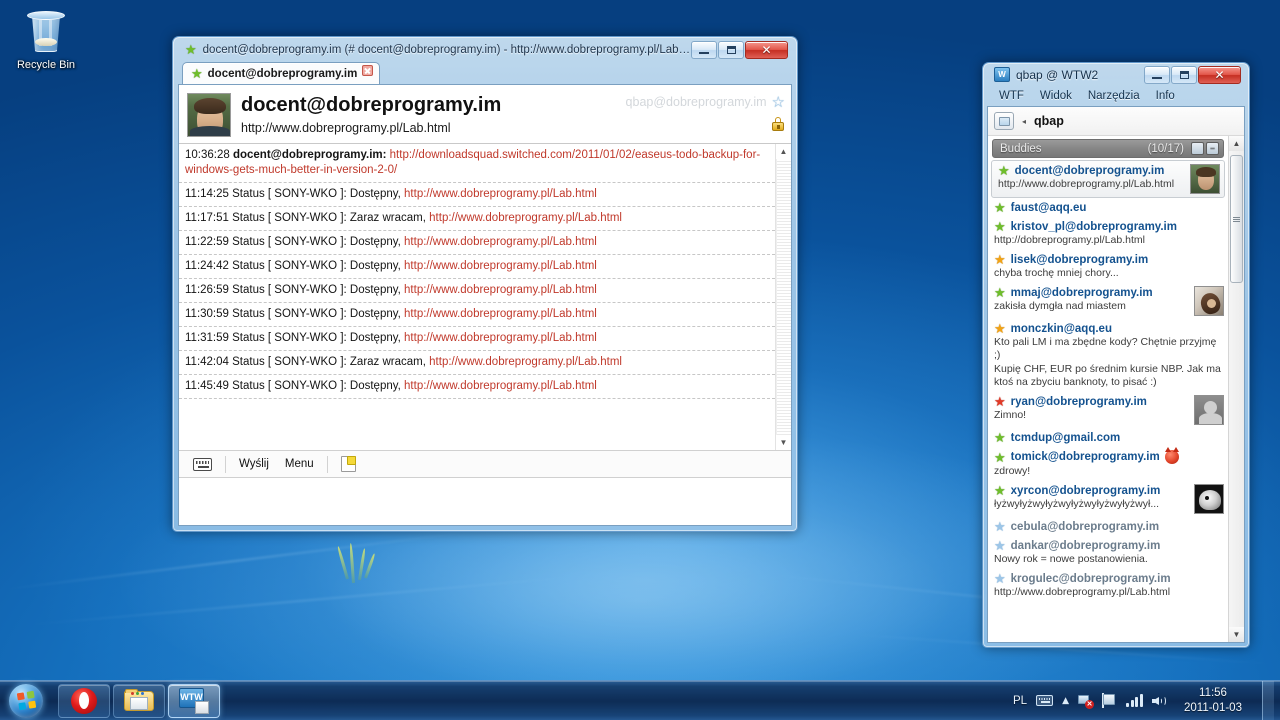 The height and width of the screenshot is (720, 1280). What do you see at coordinates (1108, 148) in the screenshot?
I see `contact-group-header: Buddies (10/17) −` at bounding box center [1108, 148].